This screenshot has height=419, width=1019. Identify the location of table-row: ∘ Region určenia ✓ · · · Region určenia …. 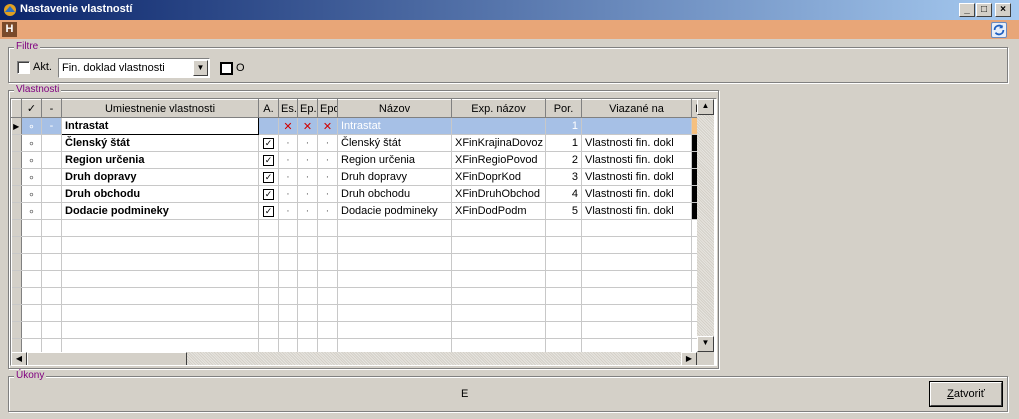
(354, 160).